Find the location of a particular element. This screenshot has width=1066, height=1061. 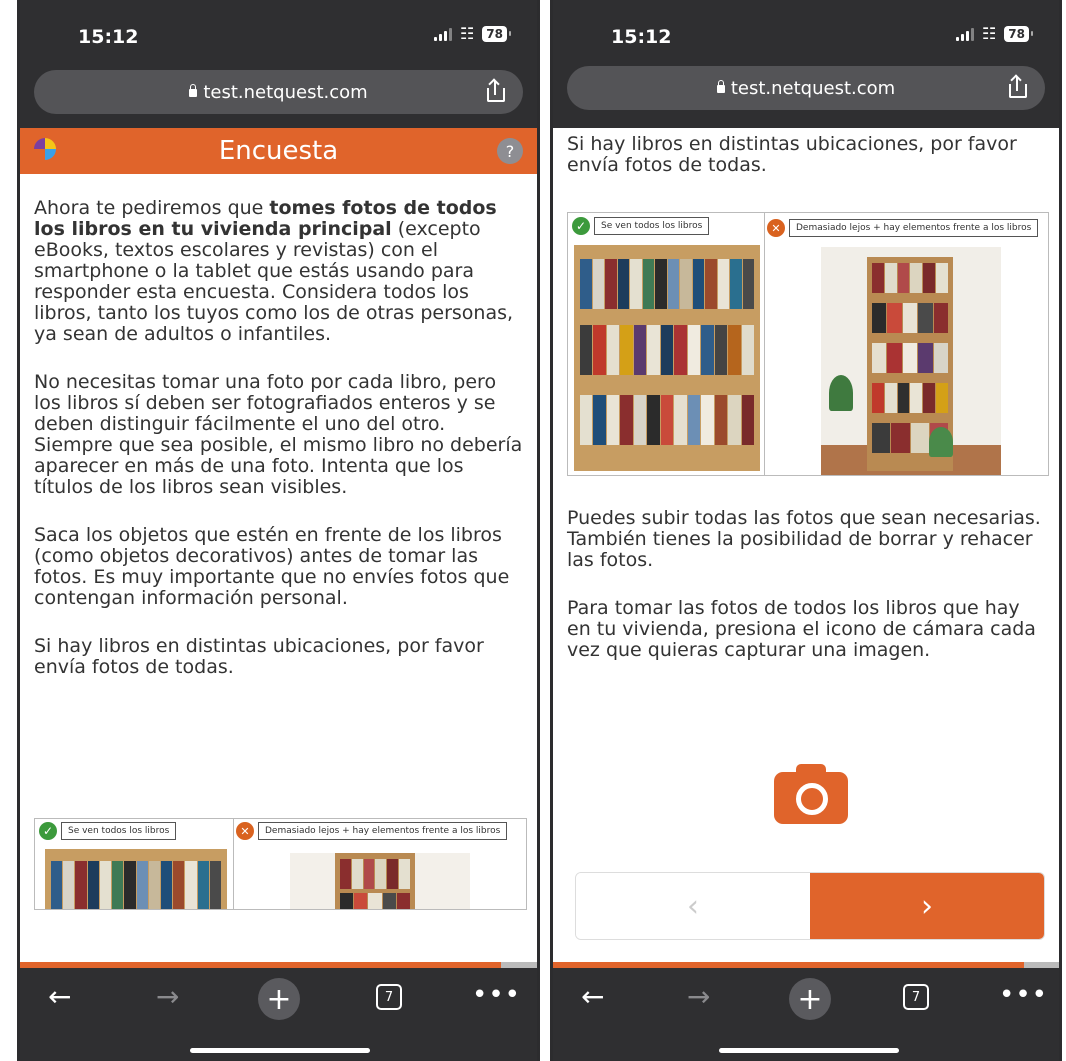

survey-title: Encuesta is located at coordinates (278, 151).